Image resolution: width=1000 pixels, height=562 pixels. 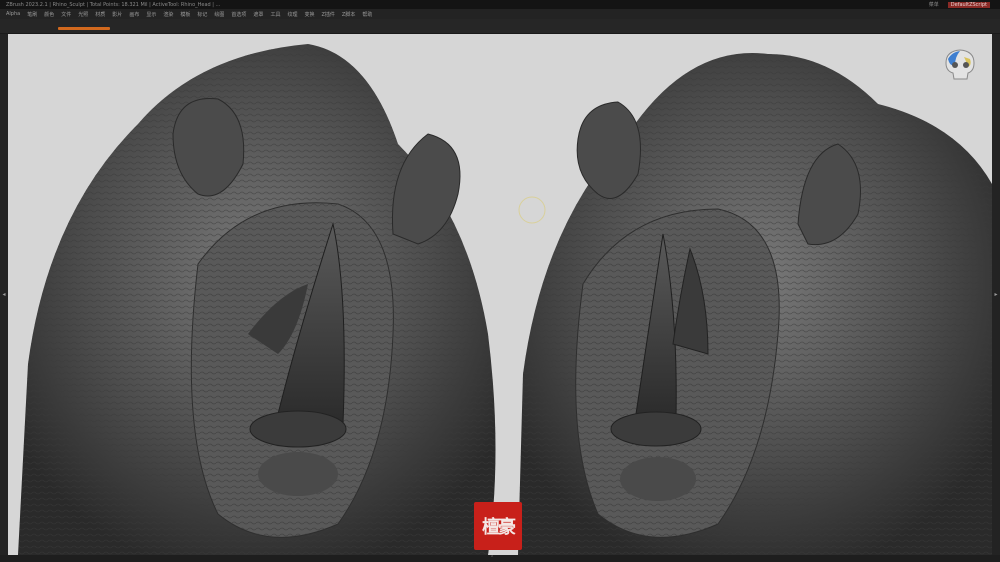 I want to click on menu-item: 光照, so click(x=83, y=14).